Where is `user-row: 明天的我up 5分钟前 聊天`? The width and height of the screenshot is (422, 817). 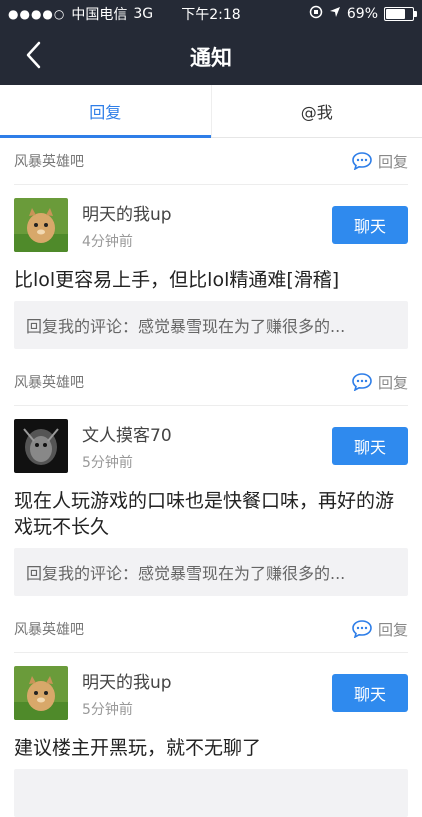 user-row: 明天的我up 5分钟前 聊天 is located at coordinates (211, 693).